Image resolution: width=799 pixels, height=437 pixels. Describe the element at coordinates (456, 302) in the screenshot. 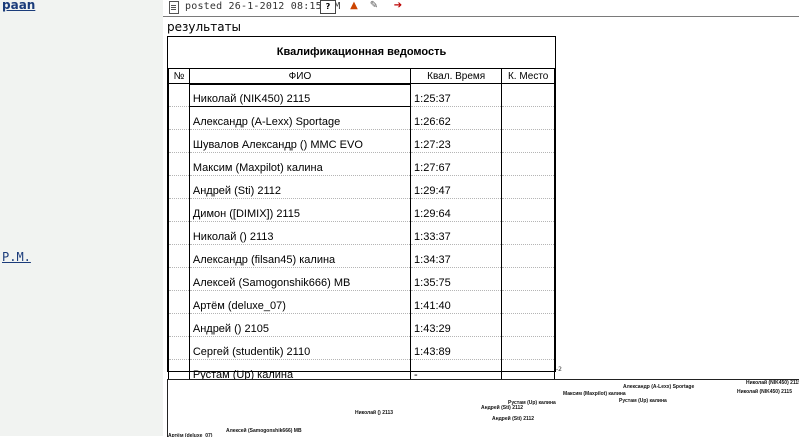

I see `cell-time: 1:41:40` at that location.